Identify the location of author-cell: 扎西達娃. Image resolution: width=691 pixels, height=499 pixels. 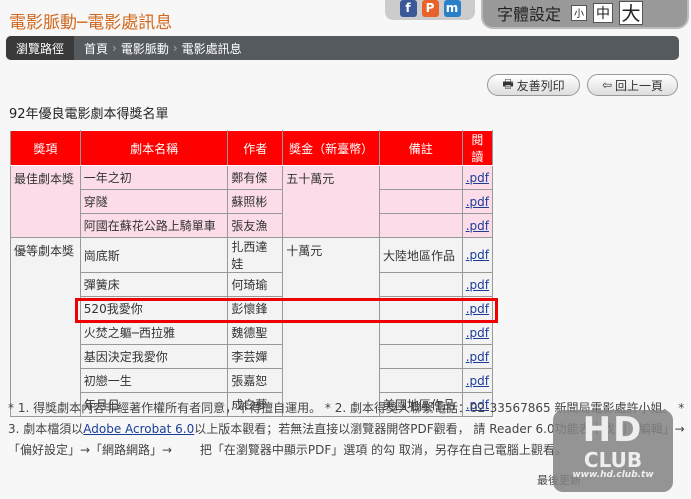
(255, 255).